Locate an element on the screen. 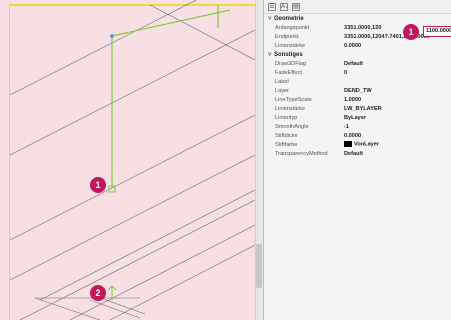 The height and width of the screenshot is (320, 451). color-value: VonLayer is located at coordinates (367, 144).